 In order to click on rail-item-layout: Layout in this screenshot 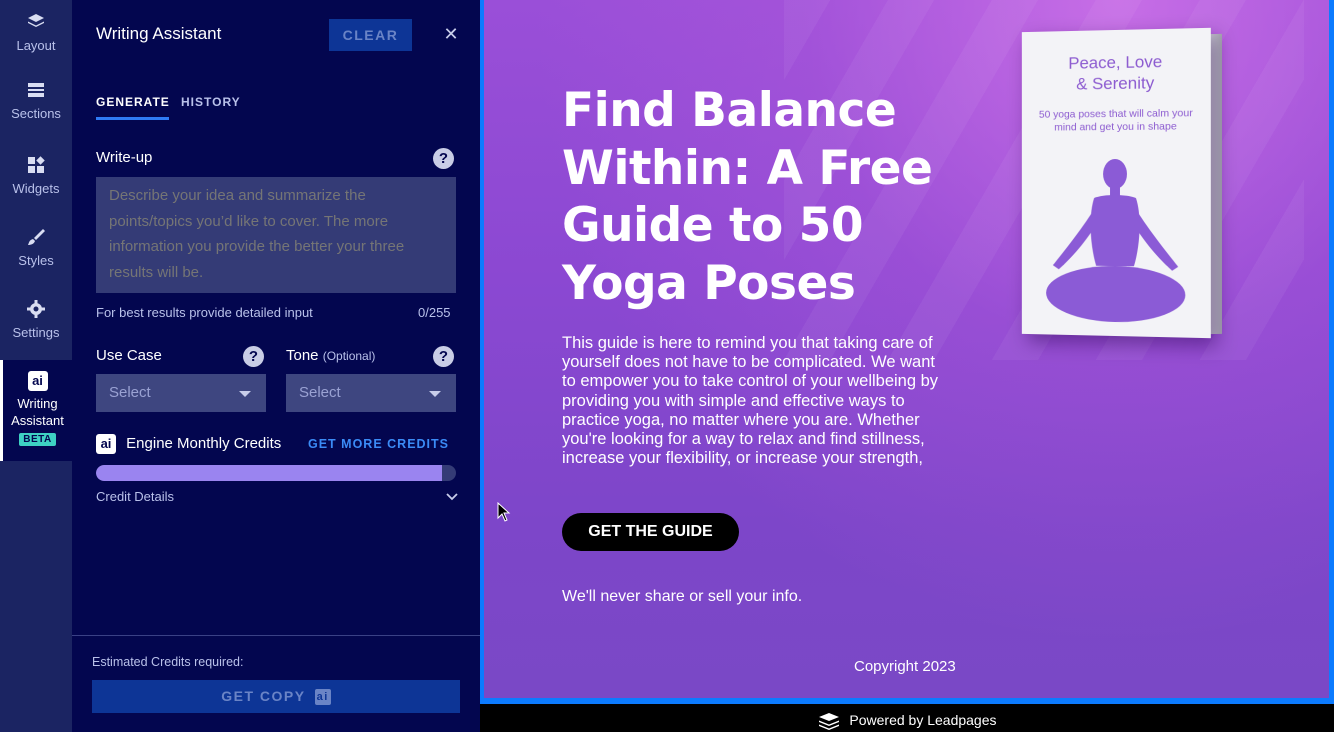, I will do `click(36, 42)`.